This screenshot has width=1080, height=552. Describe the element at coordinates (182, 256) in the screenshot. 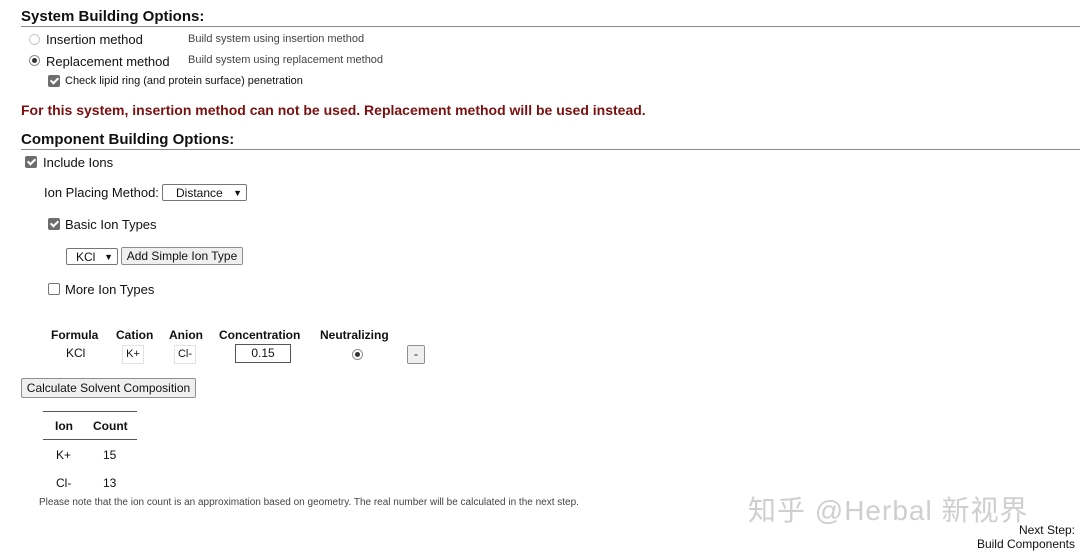

I see `add-simple-ion-type-button: Add Simple Ion Type` at that location.